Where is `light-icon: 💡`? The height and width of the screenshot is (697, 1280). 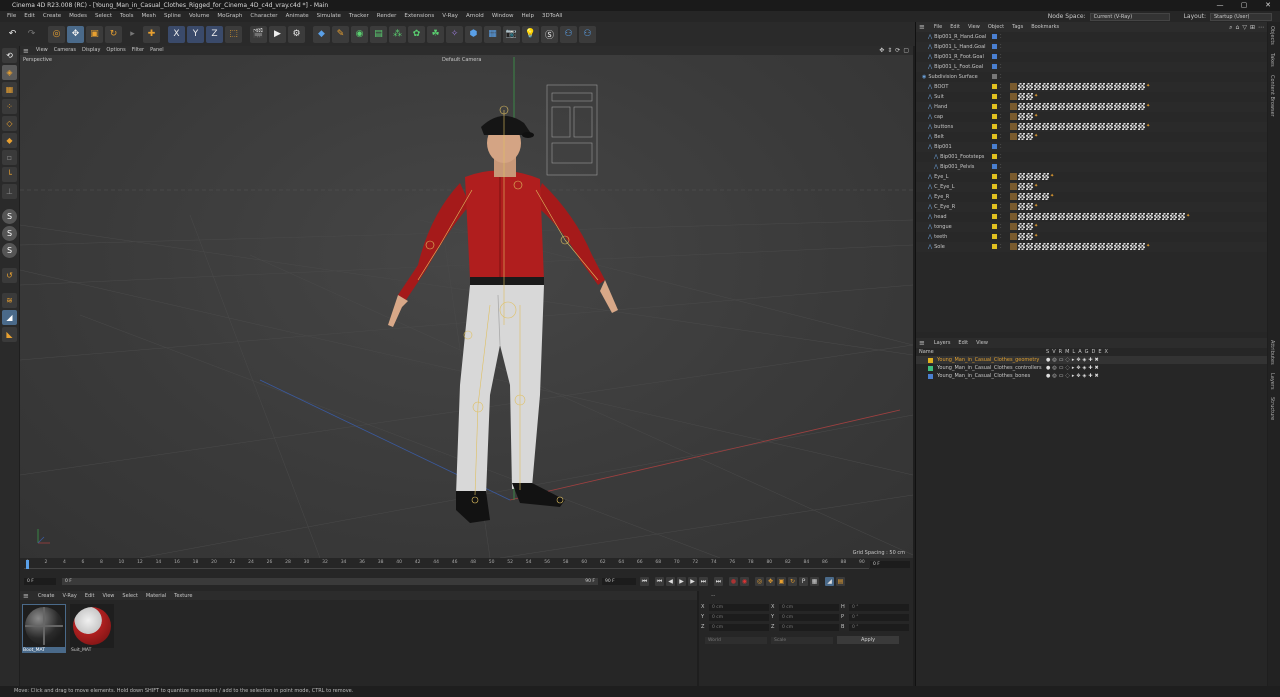 light-icon: 💡 is located at coordinates (530, 34).